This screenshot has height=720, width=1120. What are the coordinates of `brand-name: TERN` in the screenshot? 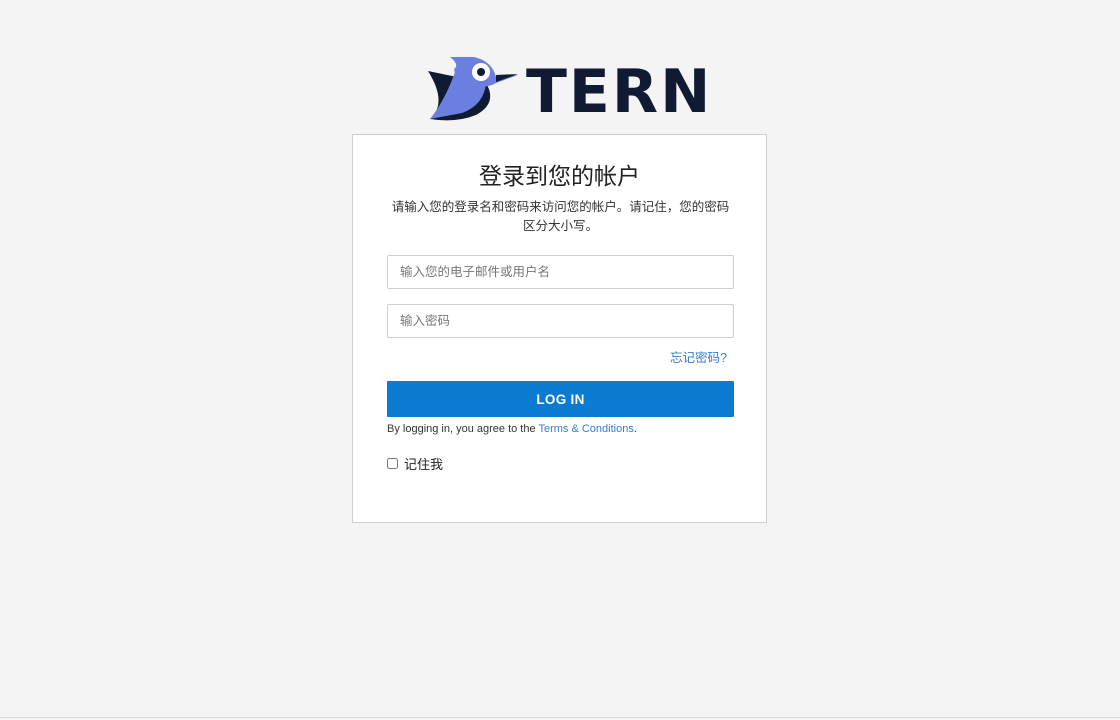 It's located at (619, 92).